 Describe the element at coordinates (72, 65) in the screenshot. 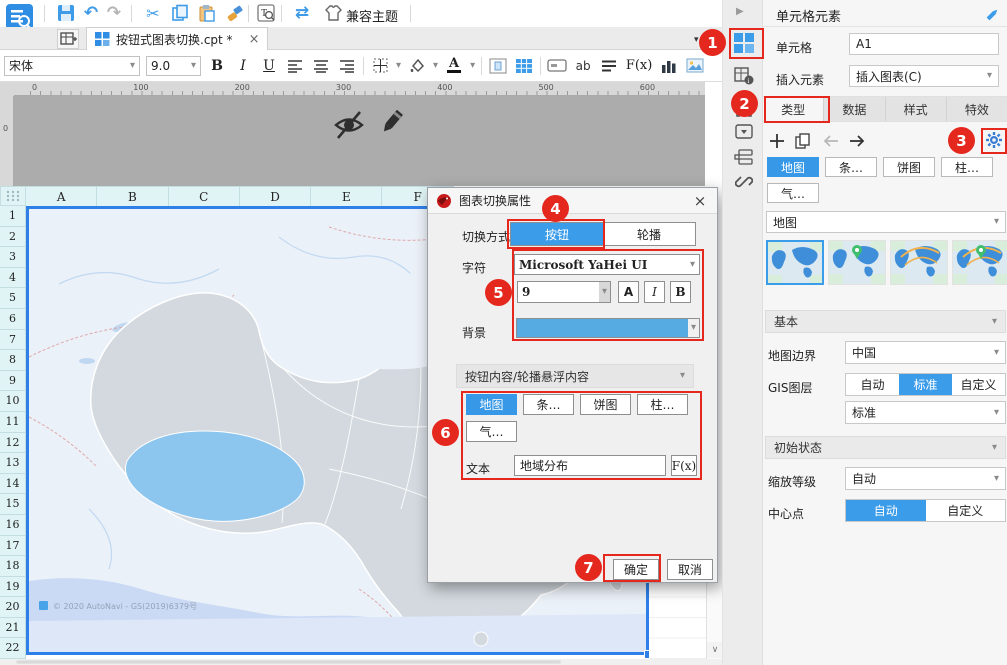

I see `font-family-select: 宋体 ▾` at that location.